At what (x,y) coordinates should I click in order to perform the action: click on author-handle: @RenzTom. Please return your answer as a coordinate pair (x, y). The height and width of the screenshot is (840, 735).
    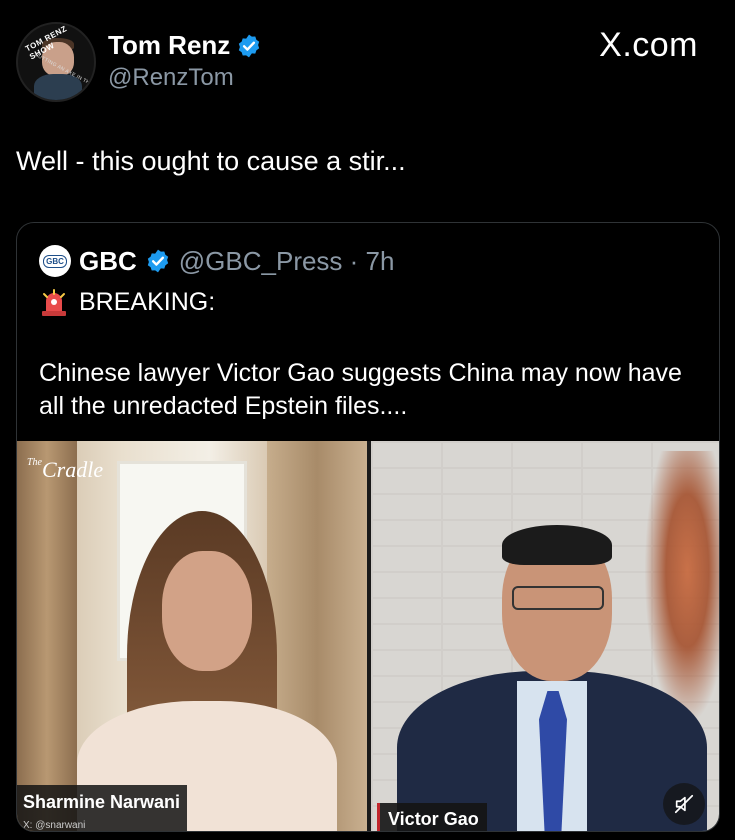
    Looking at the image, I should click on (171, 78).